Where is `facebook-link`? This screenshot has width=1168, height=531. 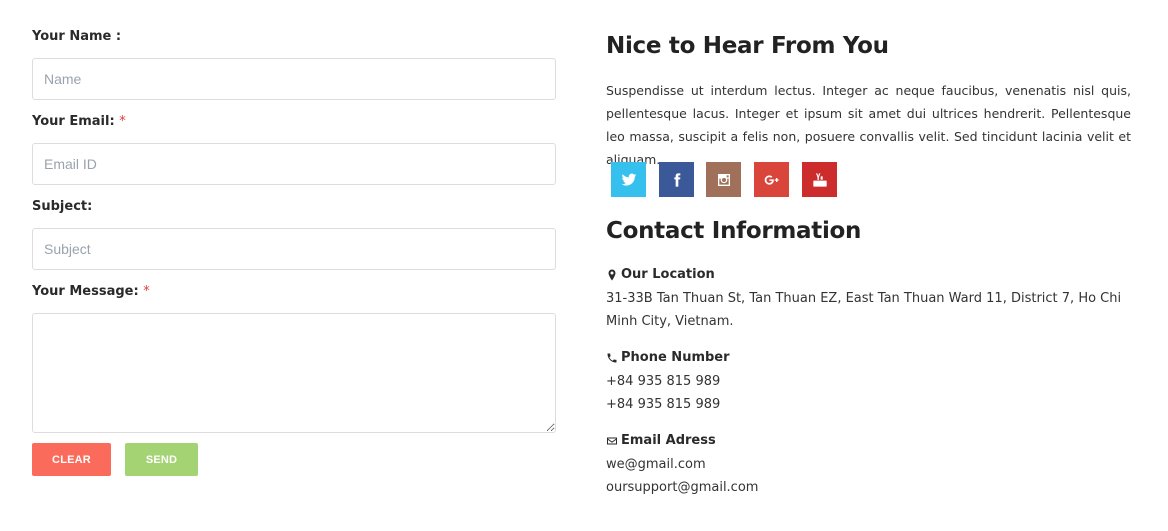
facebook-link is located at coordinates (676, 179).